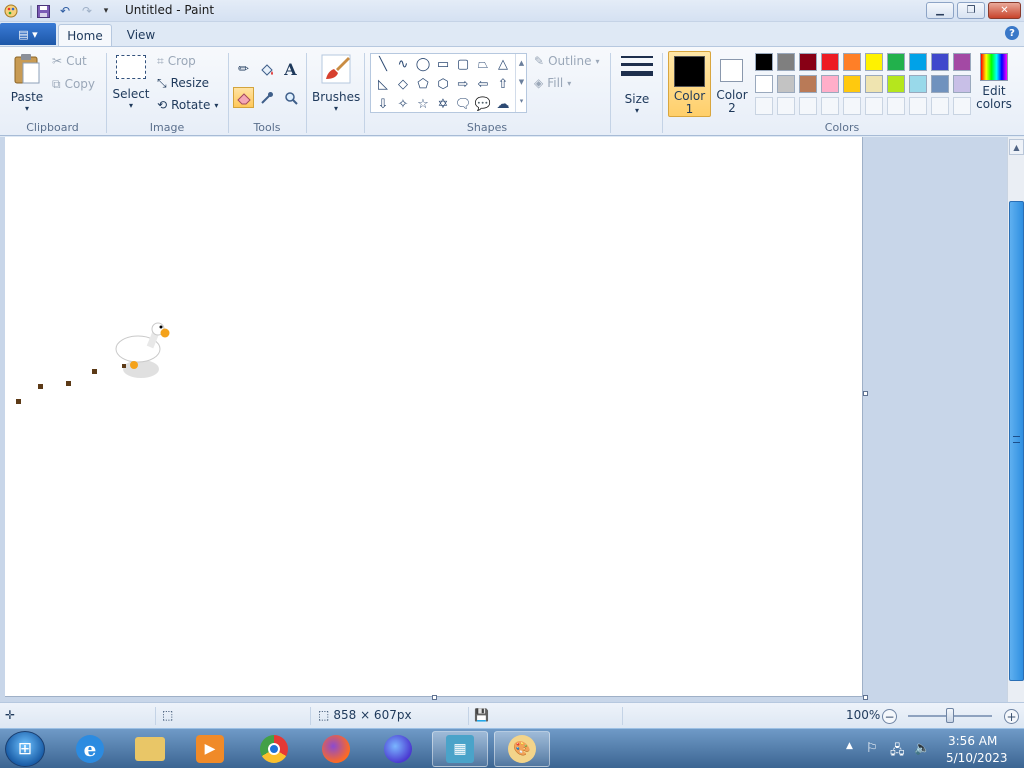  Describe the element at coordinates (210, 749) in the screenshot. I see `taskbar-media-player: ▶` at that location.